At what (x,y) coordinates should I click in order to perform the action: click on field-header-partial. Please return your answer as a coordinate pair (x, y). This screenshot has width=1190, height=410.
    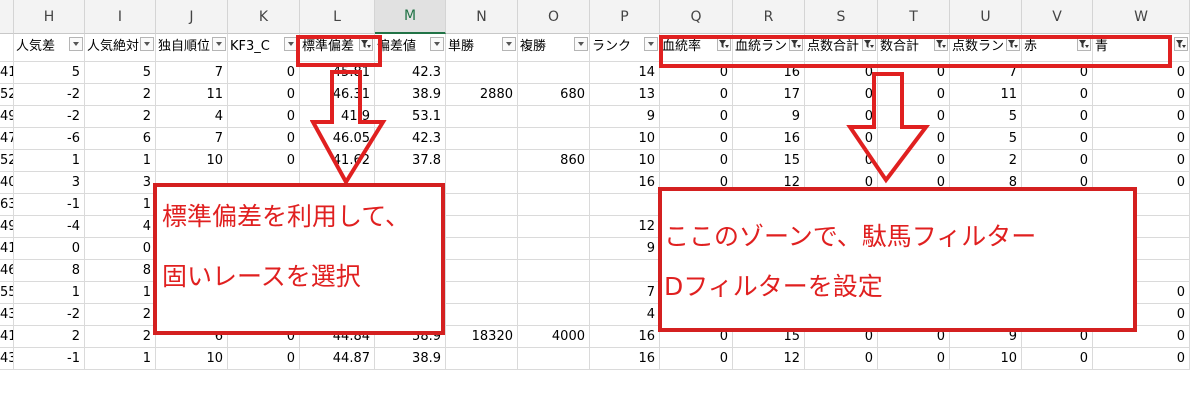
    Looking at the image, I should click on (7, 48).